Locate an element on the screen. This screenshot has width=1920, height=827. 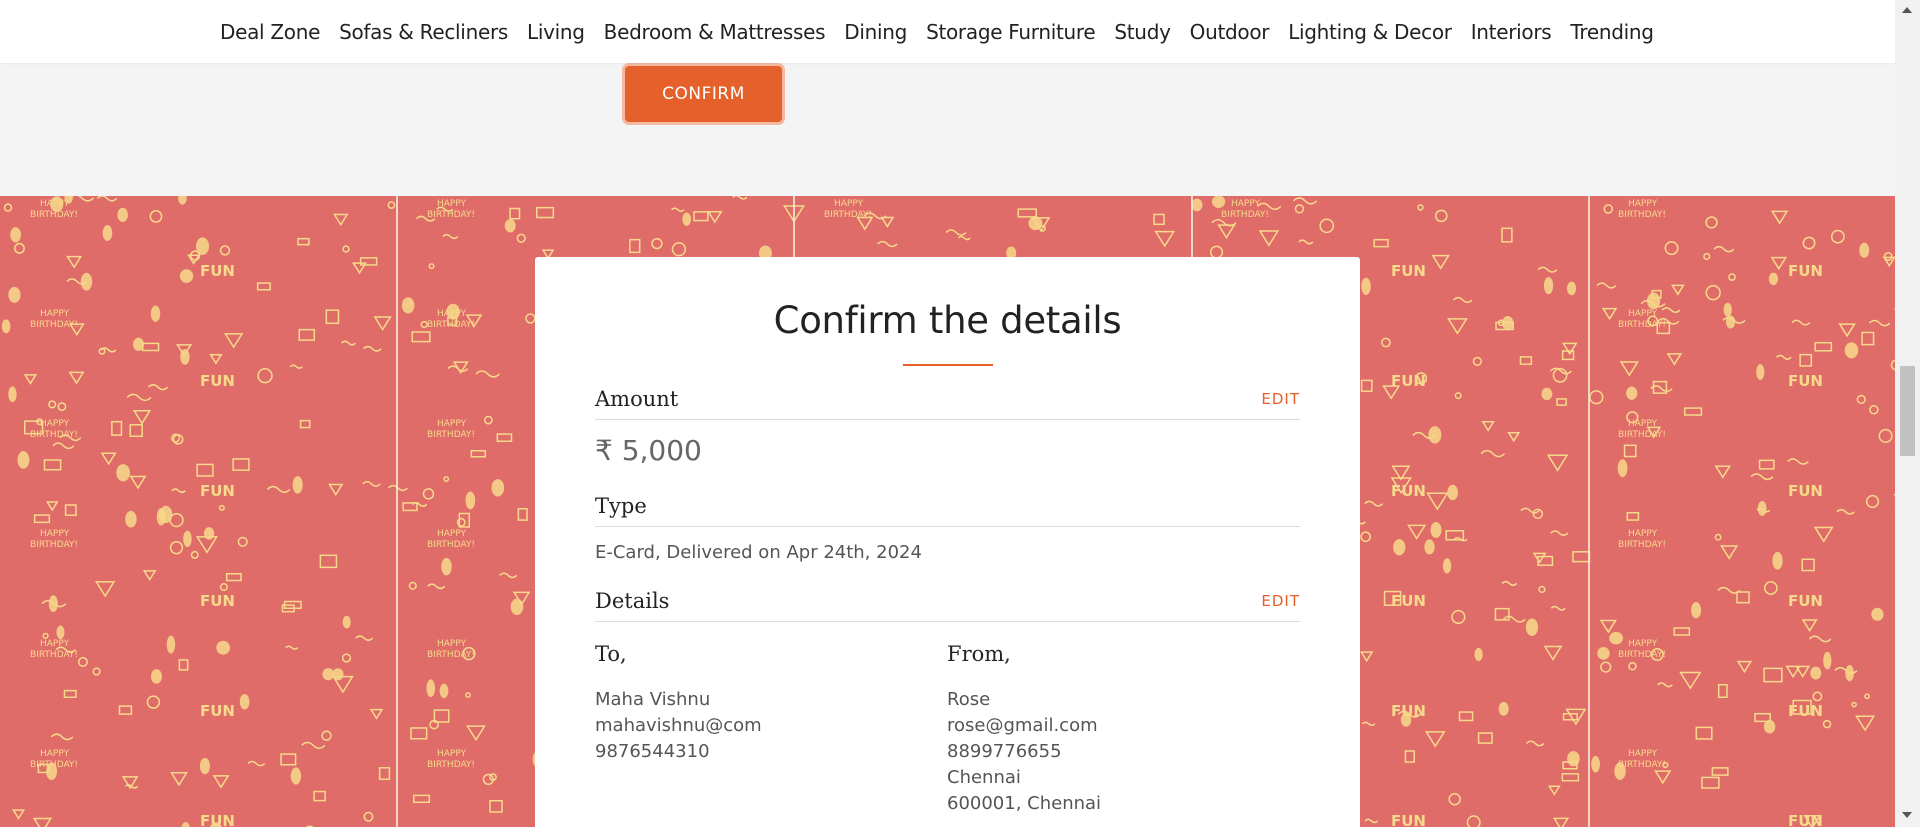
nav-item-sofas-recliners: Sofas & Recliners is located at coordinates (423, 32).